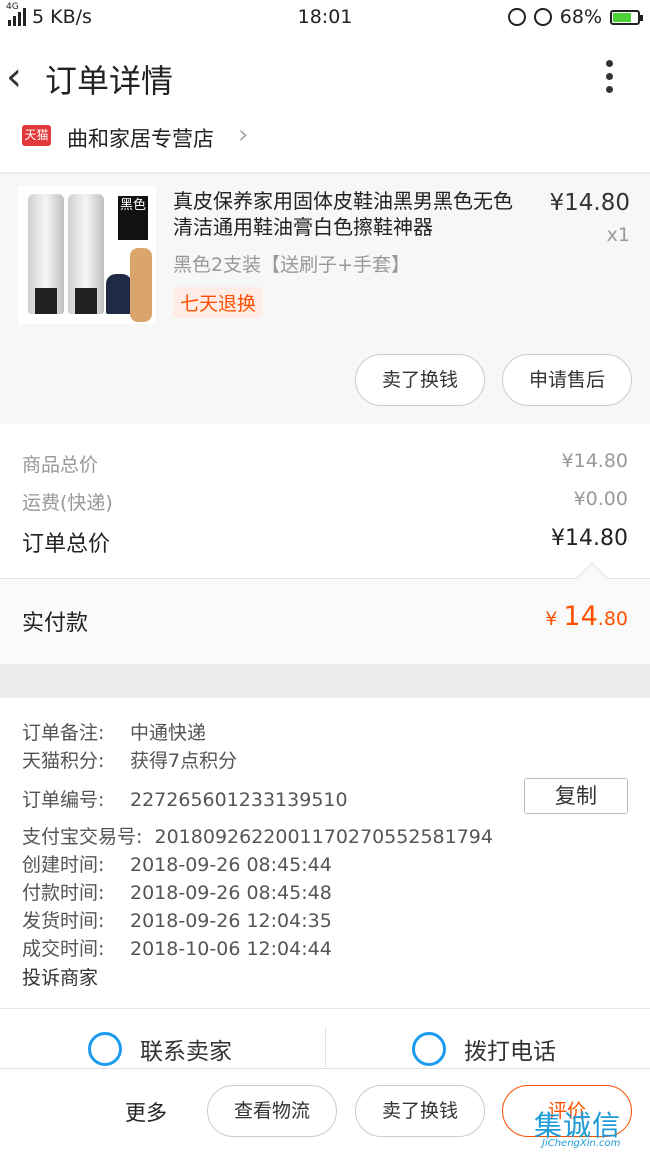 This screenshot has height=1155, width=650. What do you see at coordinates (429, 1049) in the screenshot?
I see `phone-icon` at bounding box center [429, 1049].